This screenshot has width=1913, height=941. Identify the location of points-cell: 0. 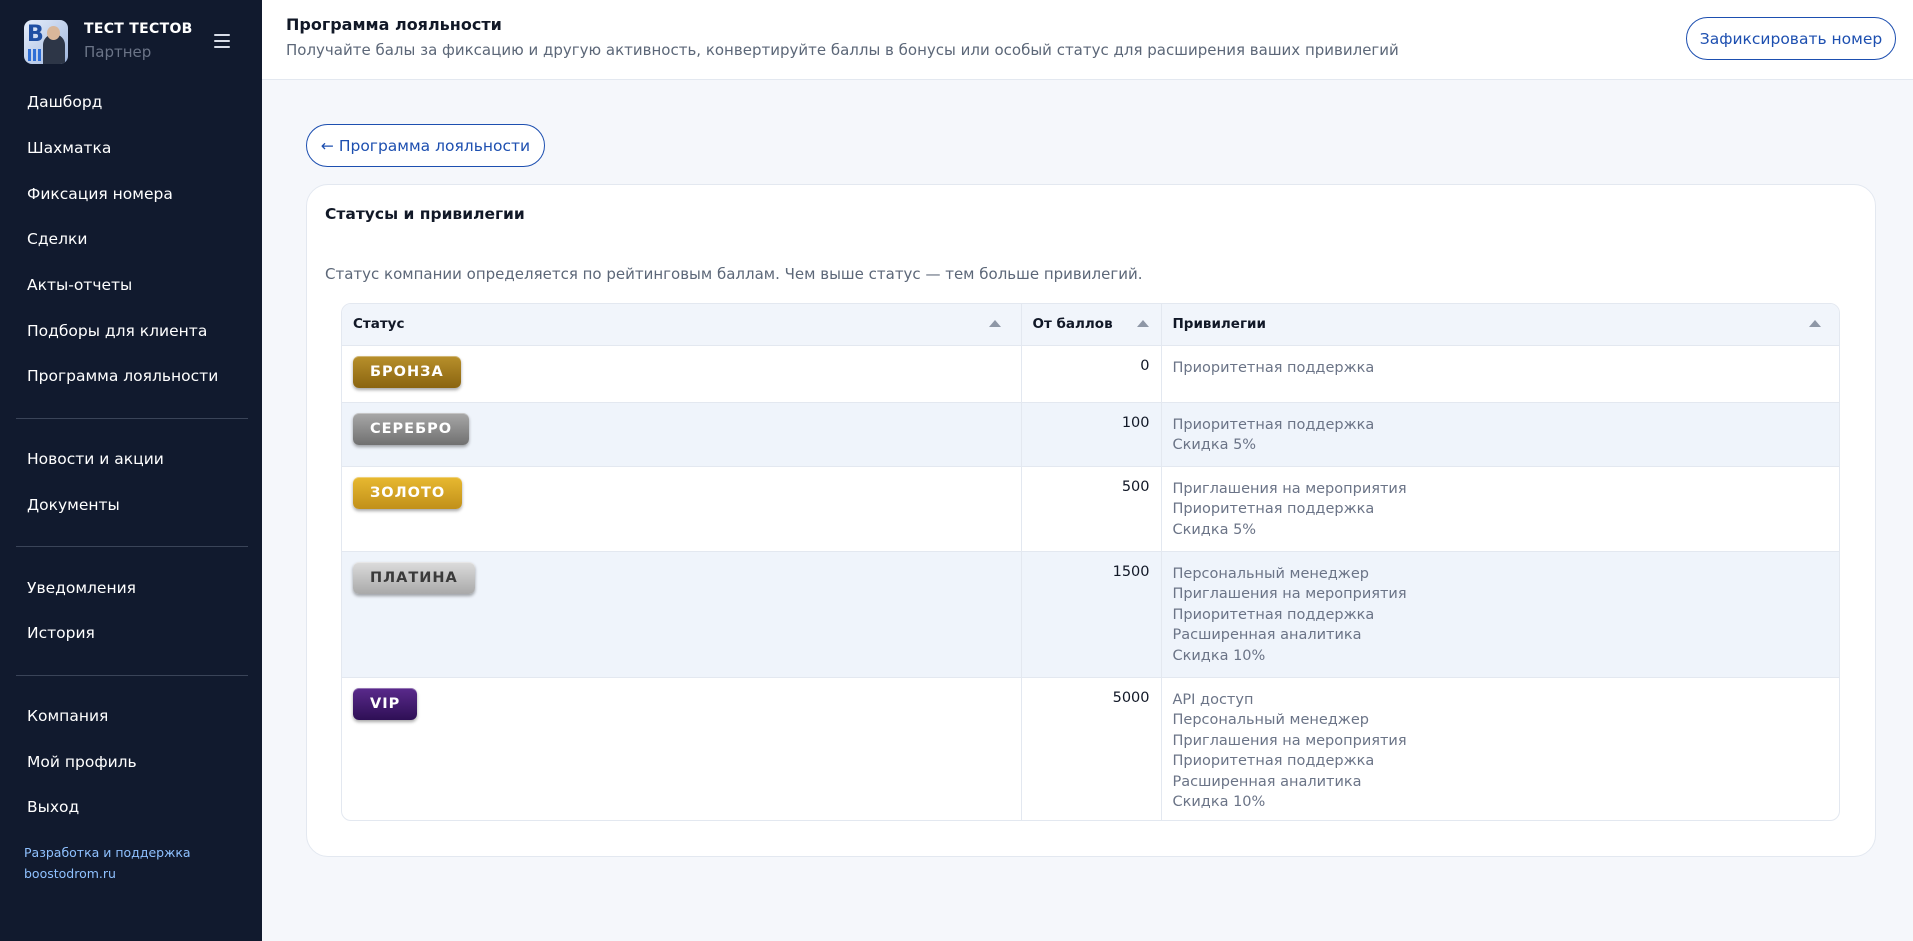
(1090, 374).